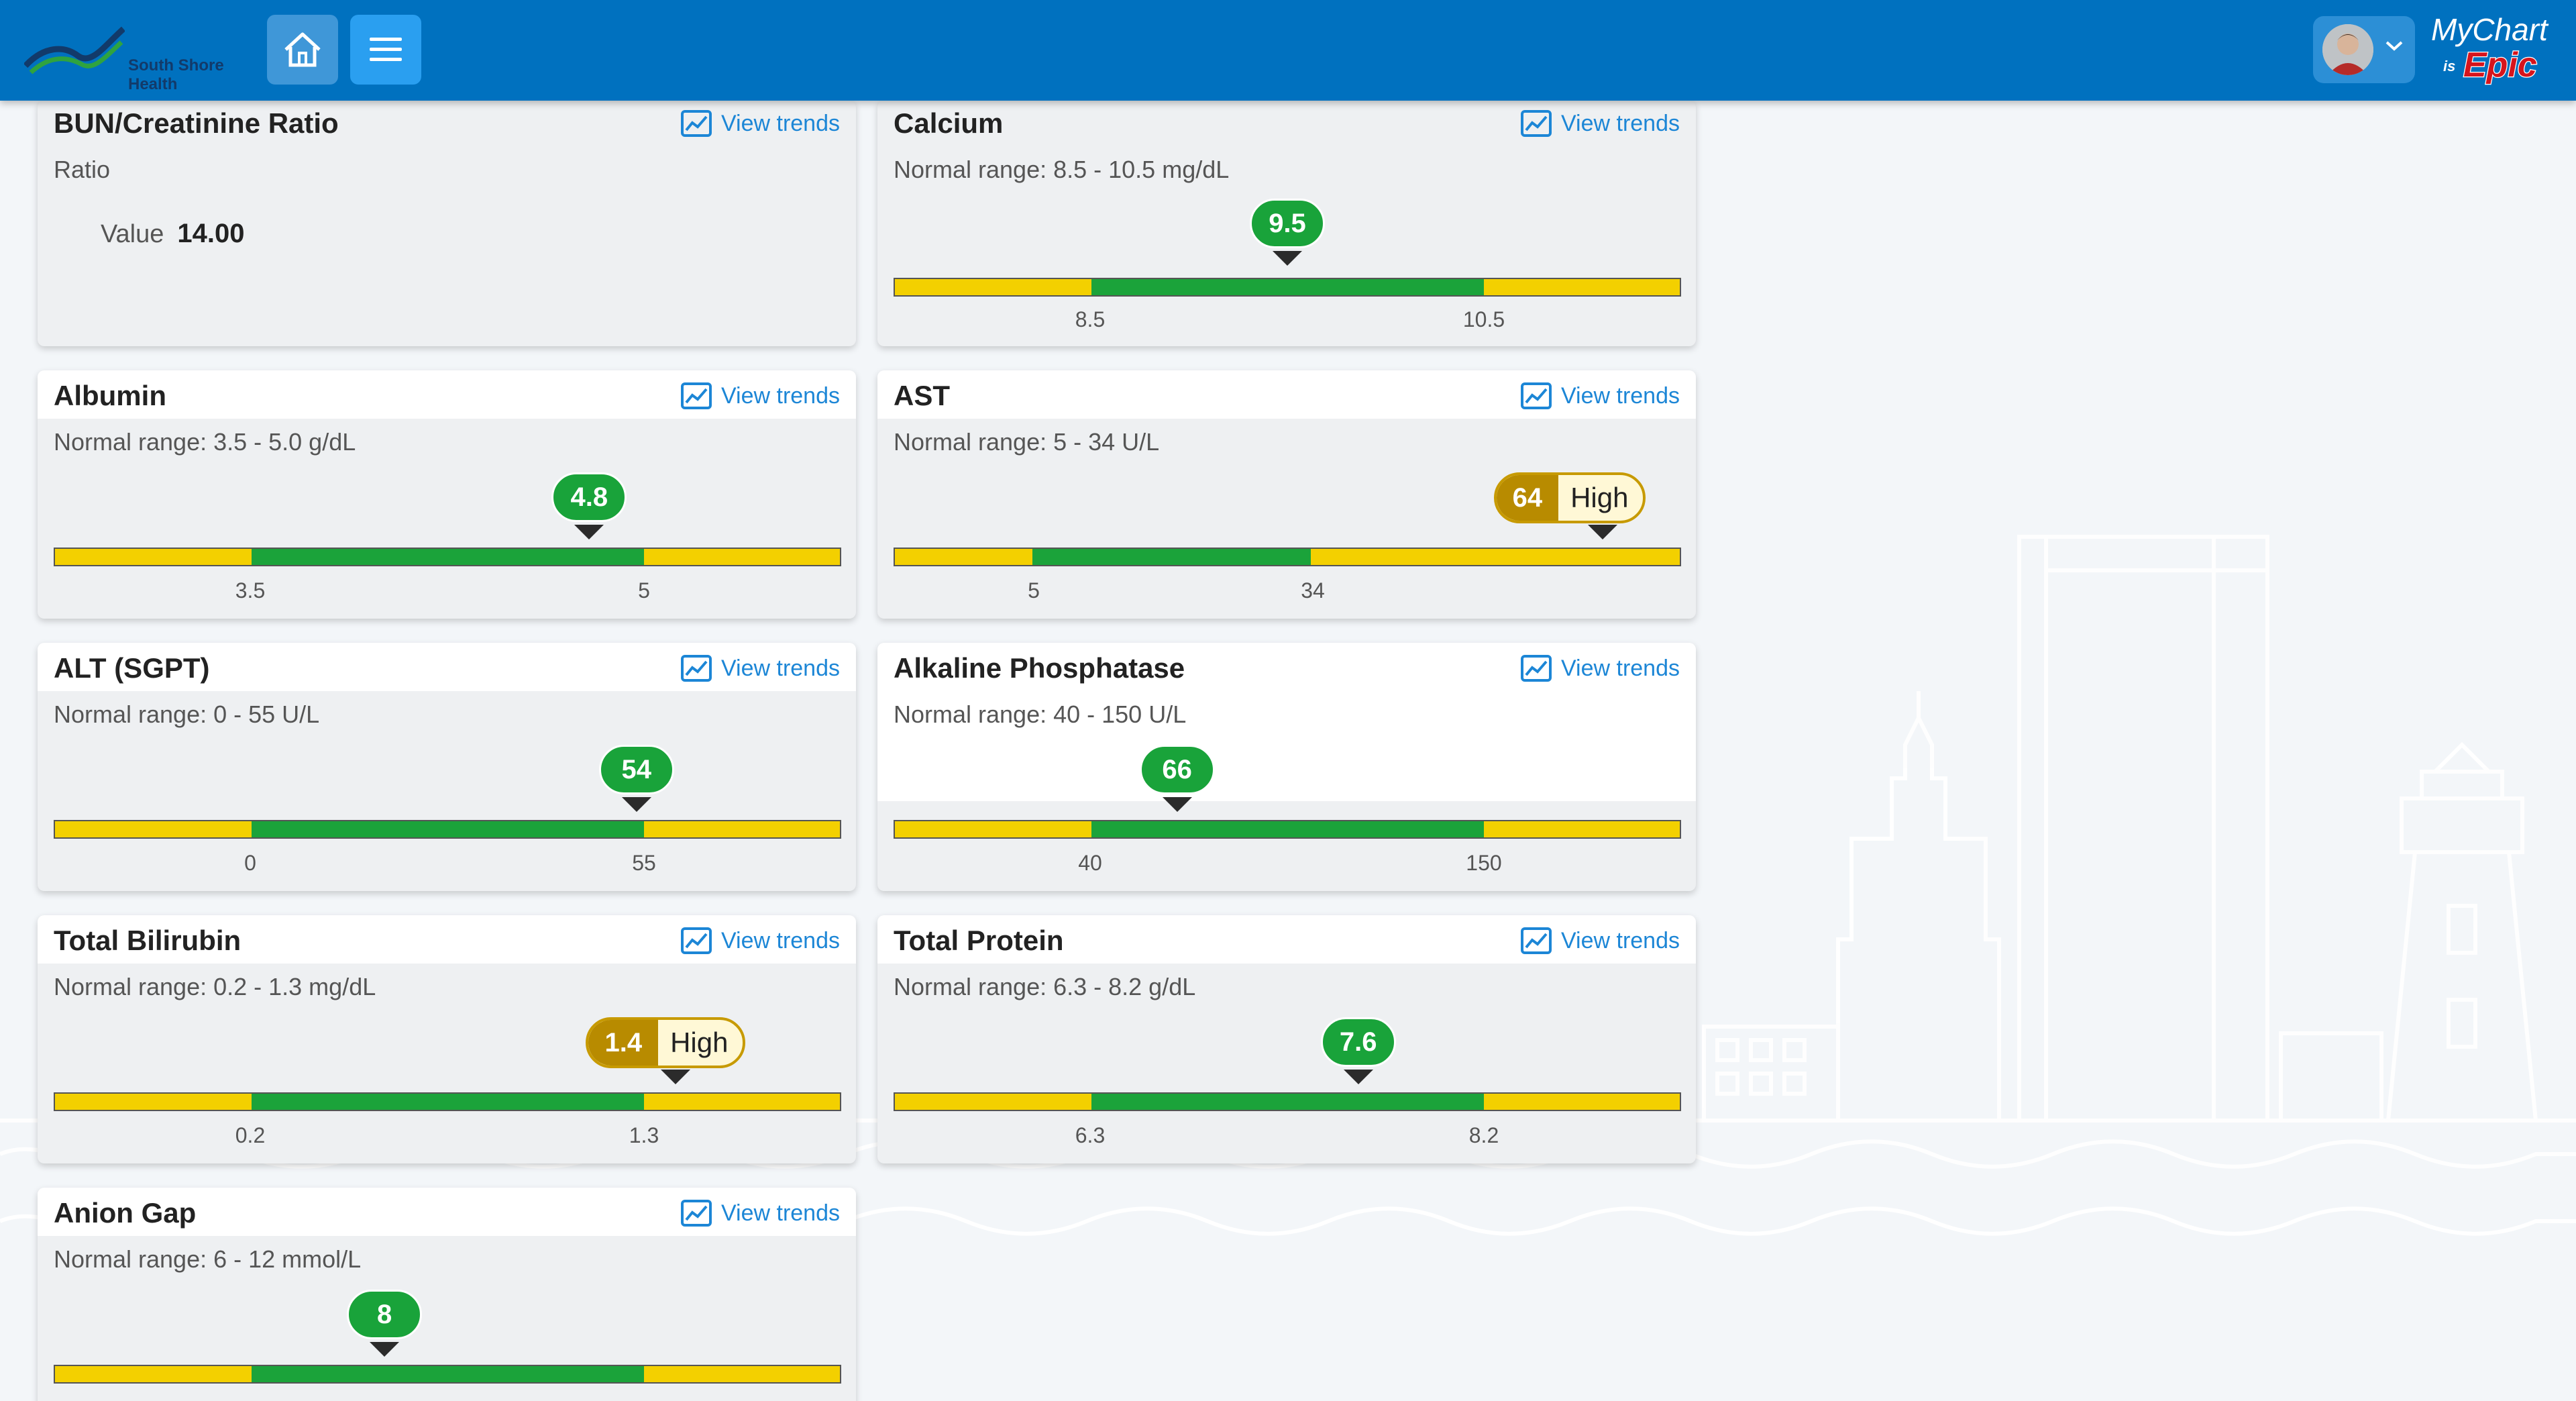  I want to click on high-tick-label: 150, so click(1484, 863).